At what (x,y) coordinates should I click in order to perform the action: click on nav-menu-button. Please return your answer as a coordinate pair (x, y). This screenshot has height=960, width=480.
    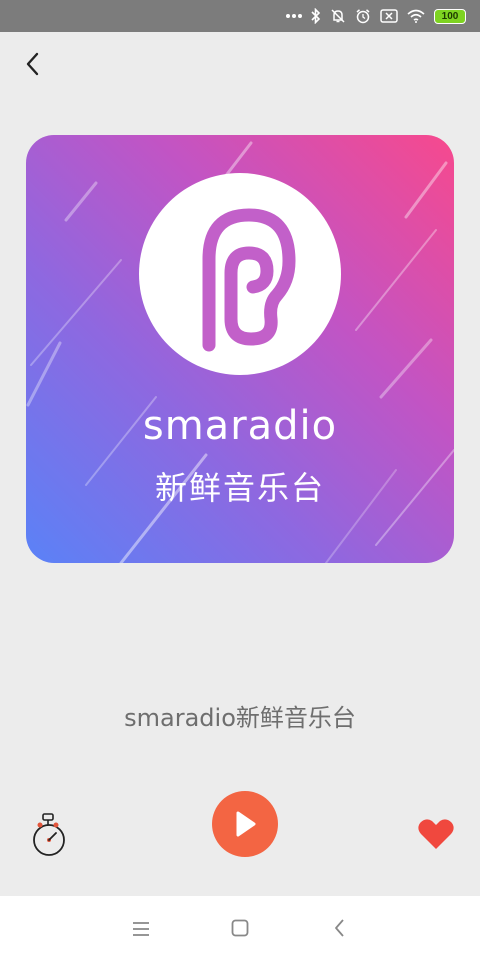
    Looking at the image, I should click on (141, 929).